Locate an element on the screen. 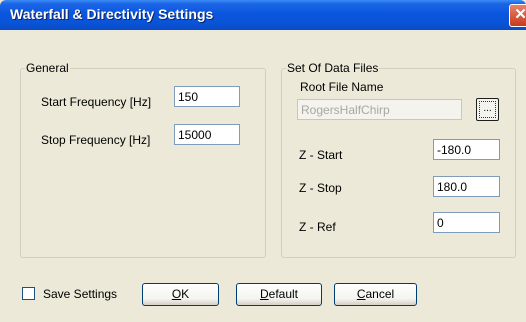 The image size is (526, 322). close-icon: ✕ is located at coordinates (517, 15).